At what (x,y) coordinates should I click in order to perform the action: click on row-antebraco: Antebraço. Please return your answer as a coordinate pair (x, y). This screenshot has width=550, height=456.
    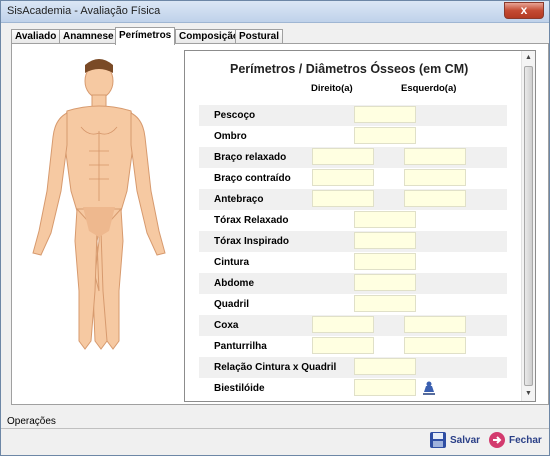
    Looking at the image, I should click on (353, 199).